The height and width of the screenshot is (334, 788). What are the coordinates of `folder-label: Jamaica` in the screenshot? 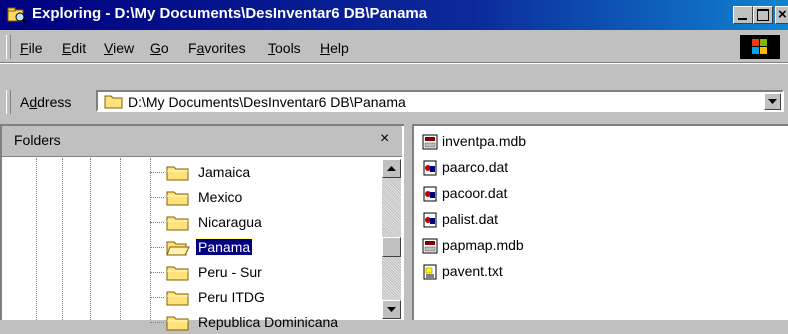 It's located at (224, 172).